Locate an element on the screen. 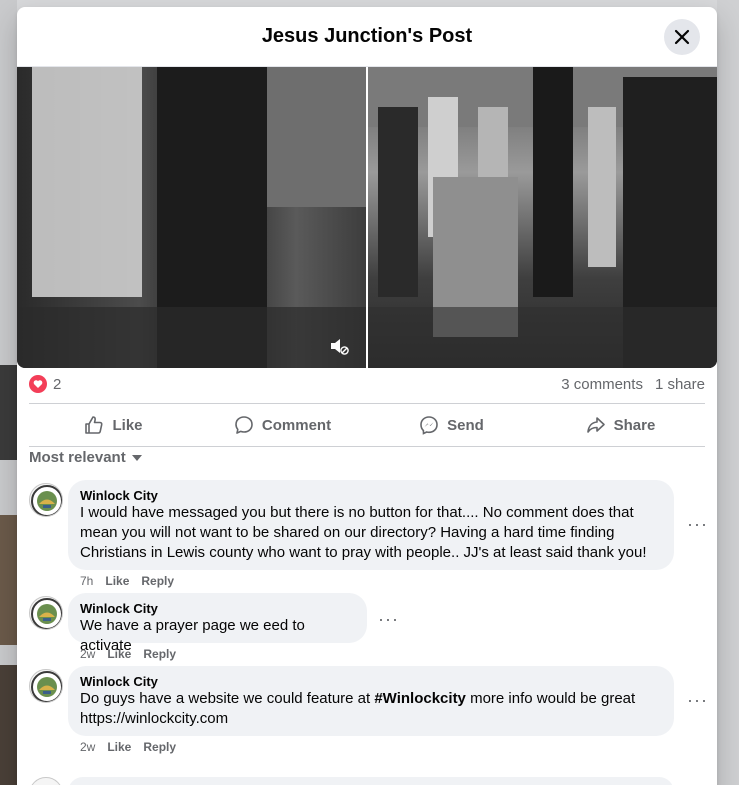 This screenshot has width=739, height=785. comment-button: Comment is located at coordinates (282, 425).